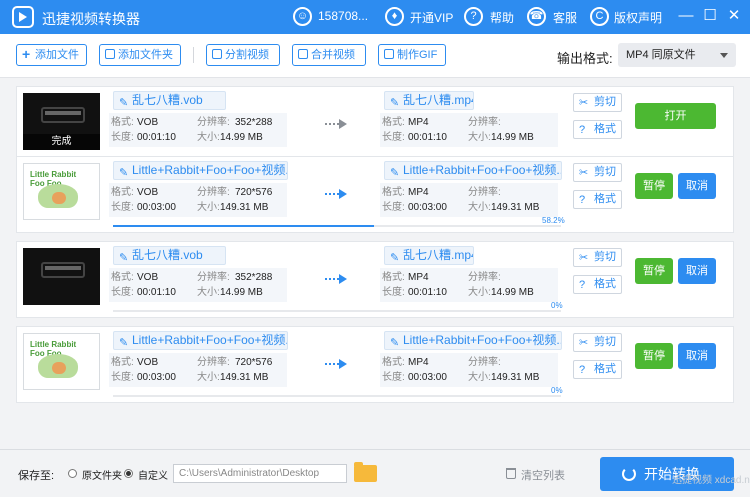 Image resolution: width=750 pixels, height=497 pixels. What do you see at coordinates (557, 305) in the screenshot?
I see `progress-percent: 0%` at bounding box center [557, 305].